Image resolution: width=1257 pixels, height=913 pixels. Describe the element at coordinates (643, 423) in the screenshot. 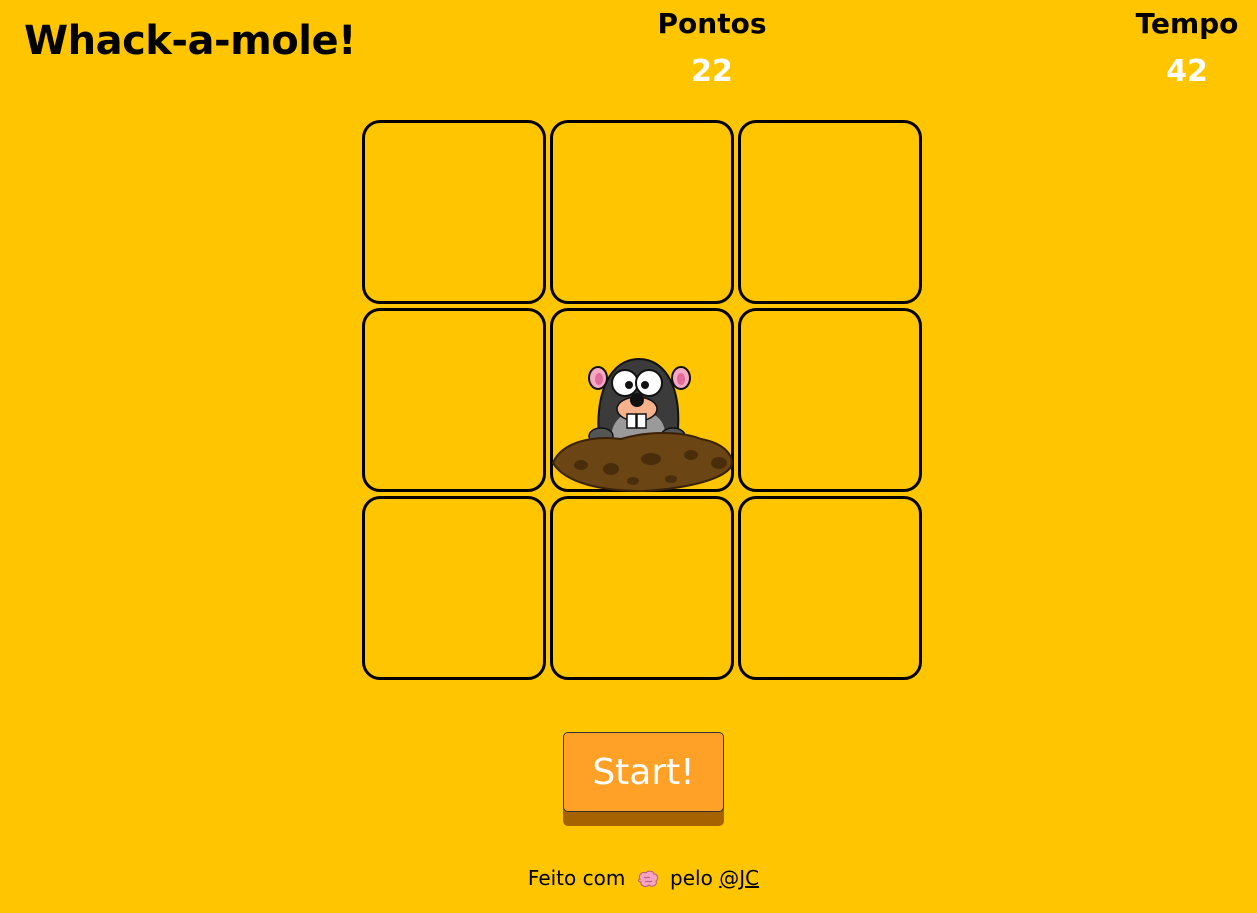

I see `mole-icon` at that location.